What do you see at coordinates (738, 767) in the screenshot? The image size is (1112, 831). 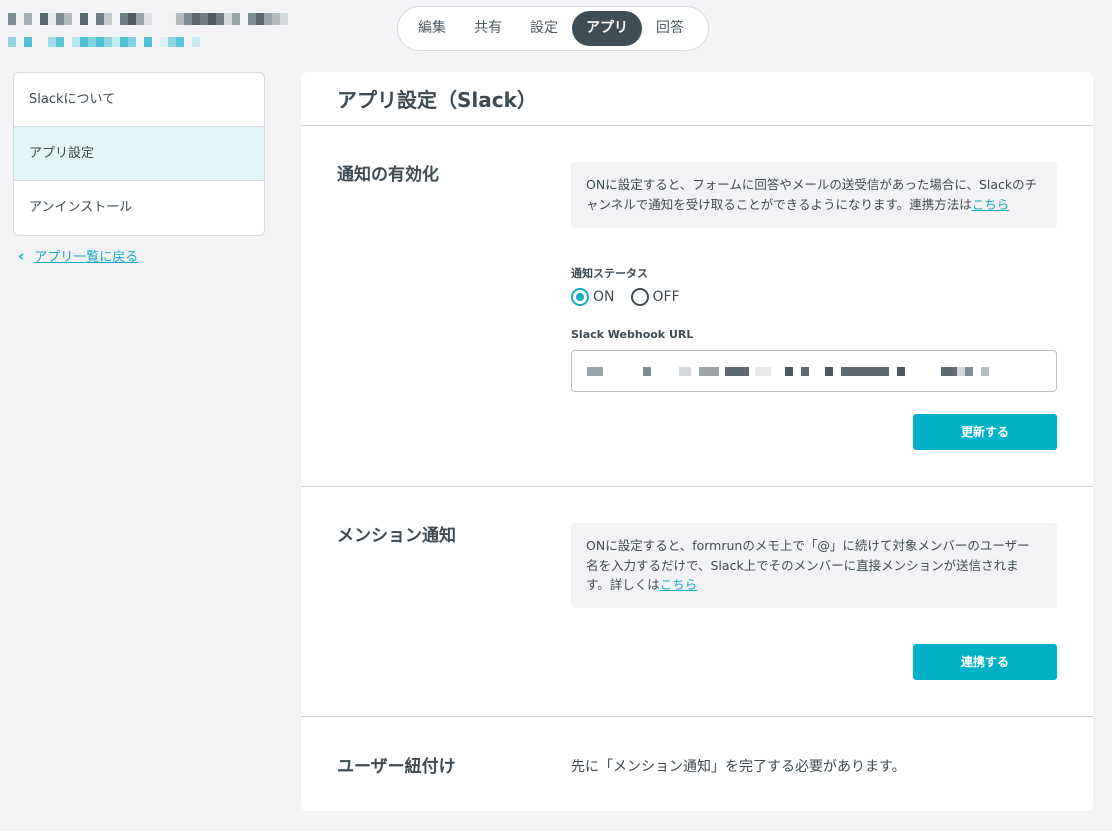 I see `user-link-note: 先に「メンション通知」を完了する必要があります。` at bounding box center [738, 767].